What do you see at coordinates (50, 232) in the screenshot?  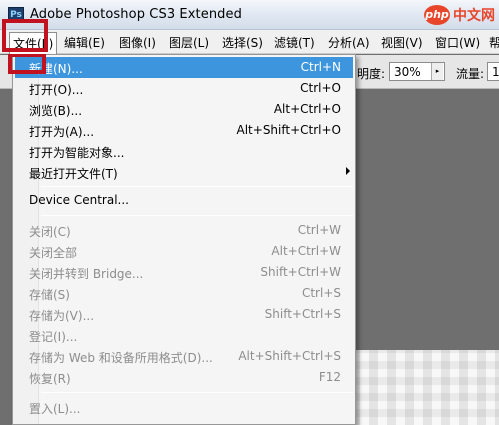 I see `menu-item-label: 关闭(C)` at bounding box center [50, 232].